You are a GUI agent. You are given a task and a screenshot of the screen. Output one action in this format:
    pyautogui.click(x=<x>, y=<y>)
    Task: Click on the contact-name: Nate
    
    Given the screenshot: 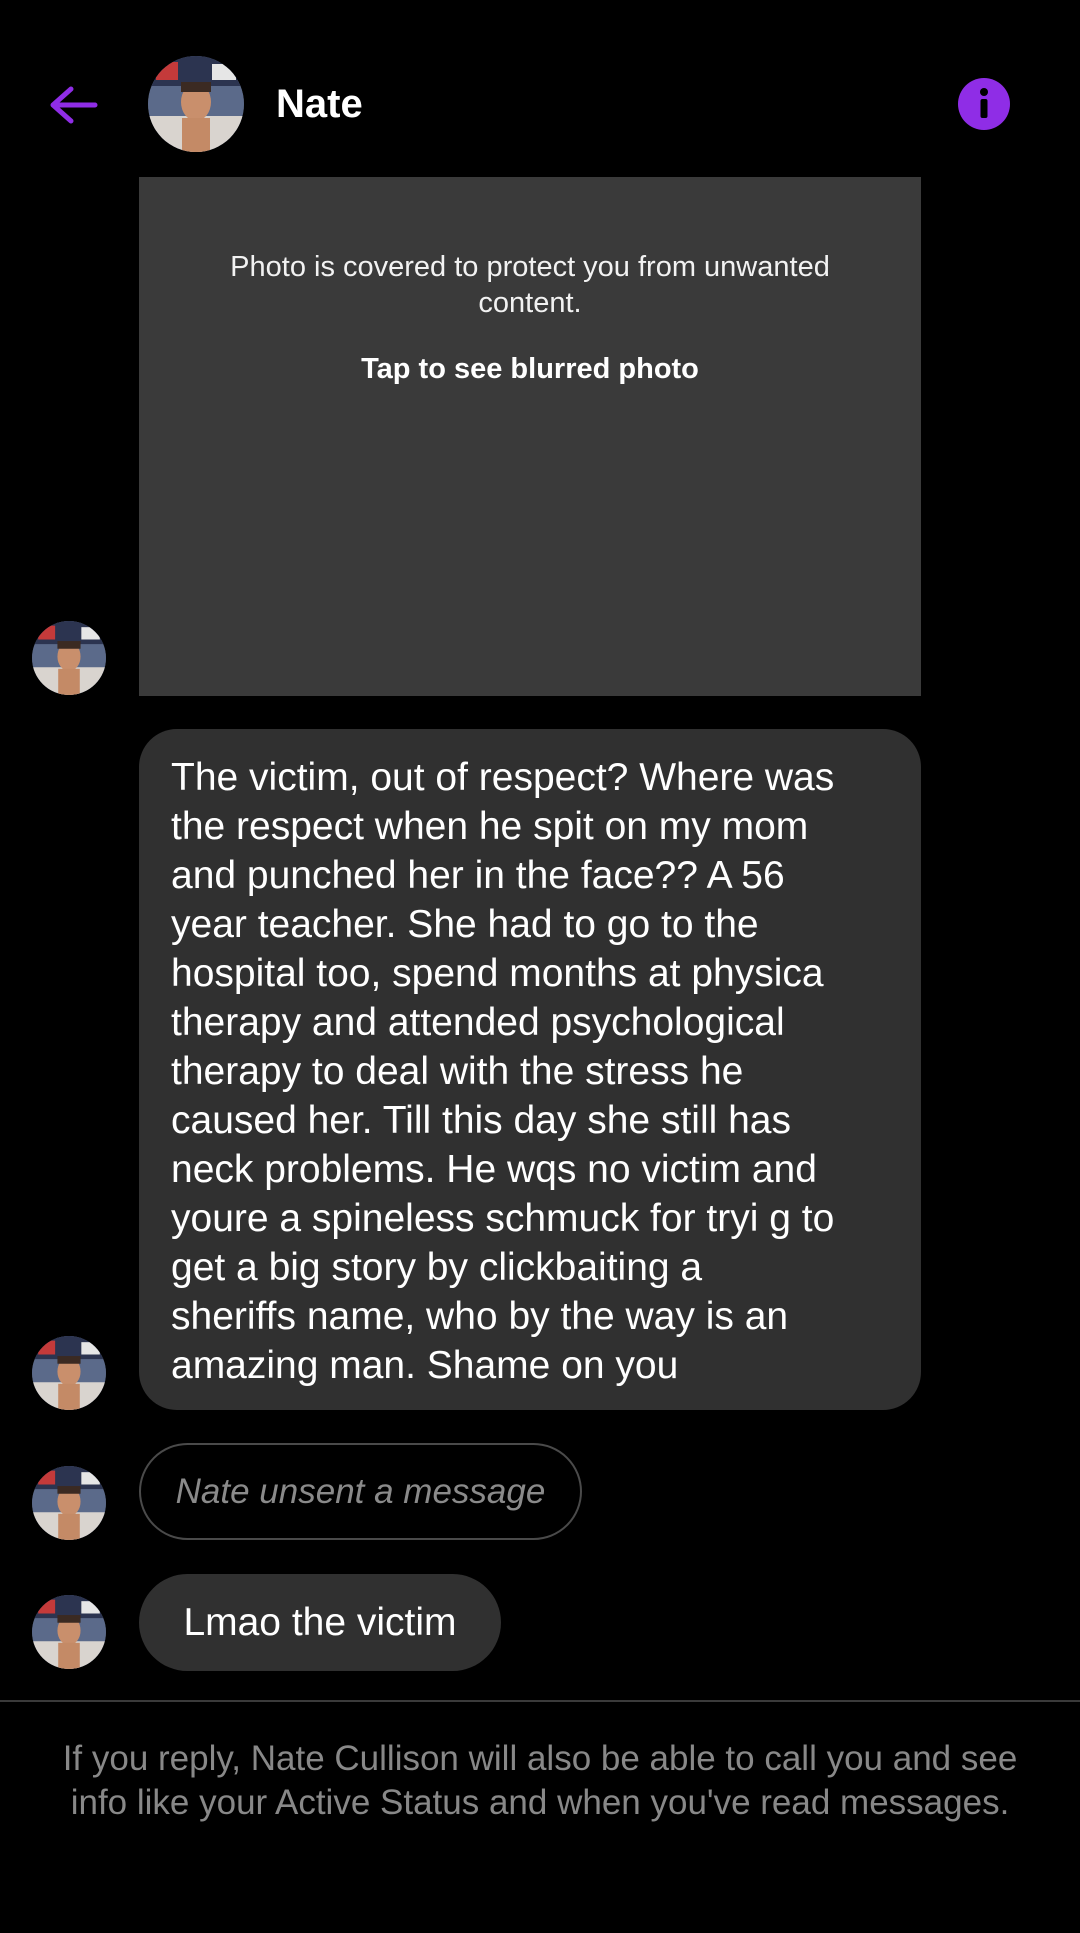 What is the action you would take?
    pyautogui.click(x=319, y=104)
    